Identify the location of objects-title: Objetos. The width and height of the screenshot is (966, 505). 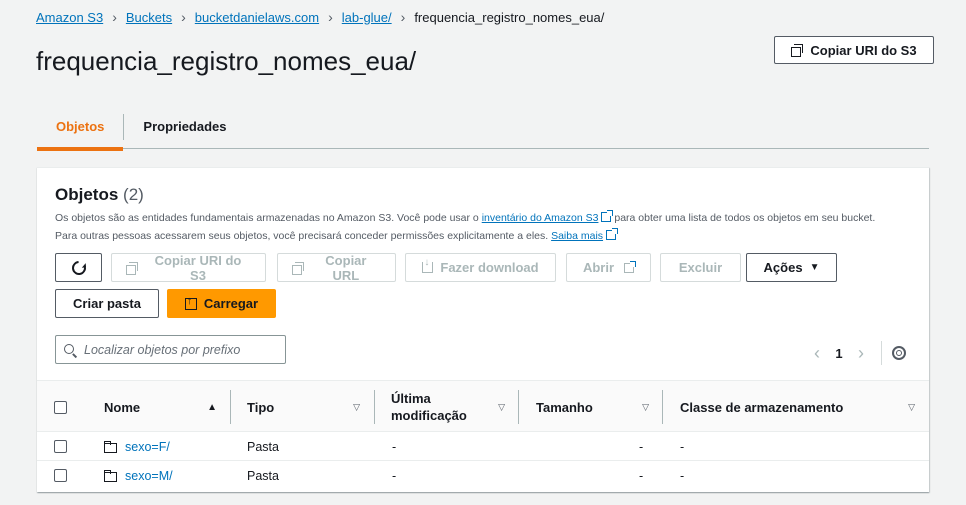
(87, 194).